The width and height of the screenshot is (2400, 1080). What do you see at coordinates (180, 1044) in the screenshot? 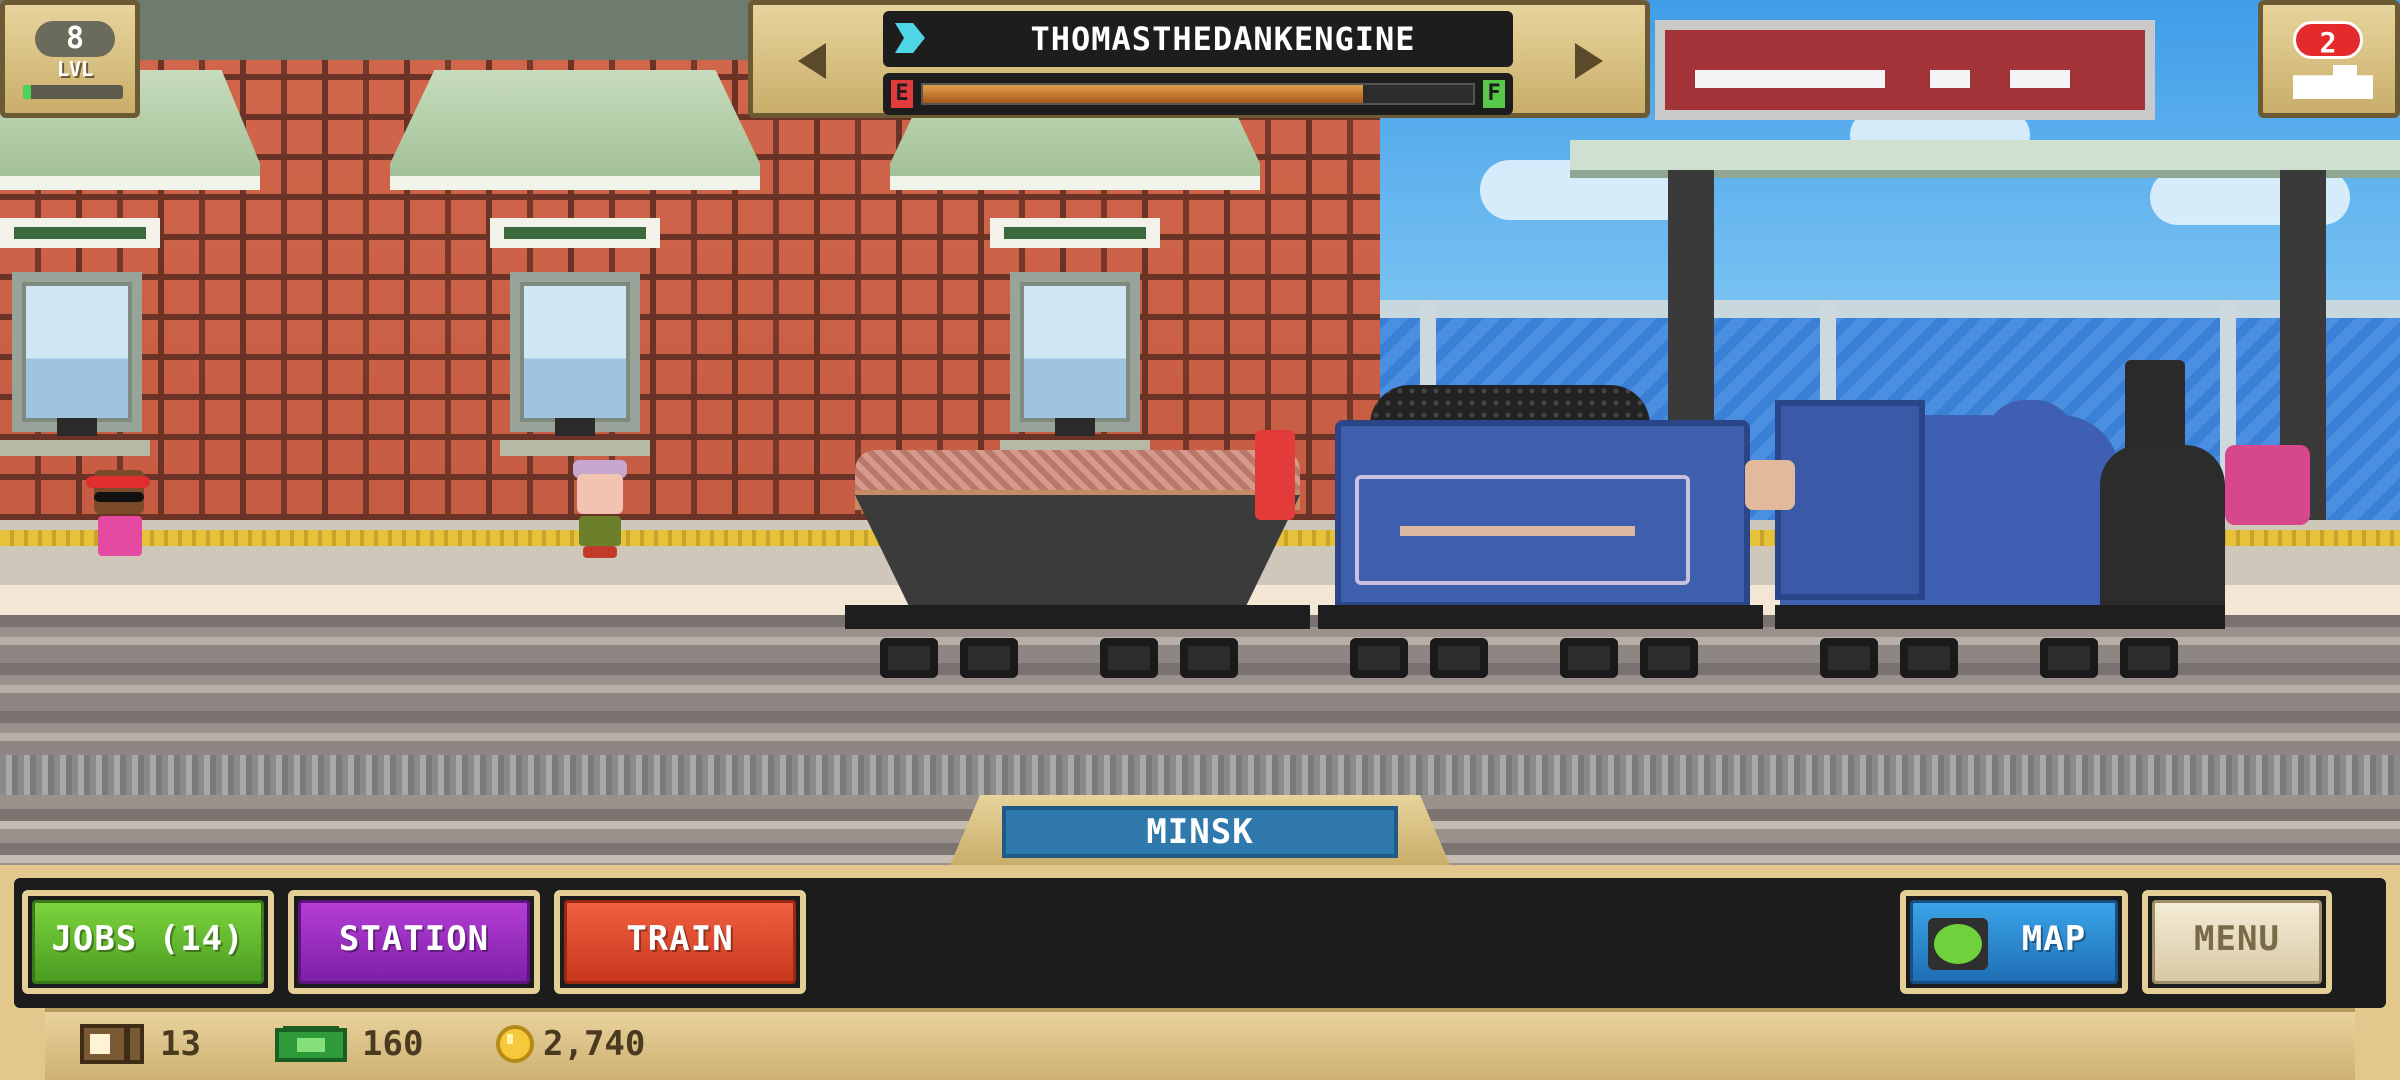
I see `crate-count: 13` at bounding box center [180, 1044].